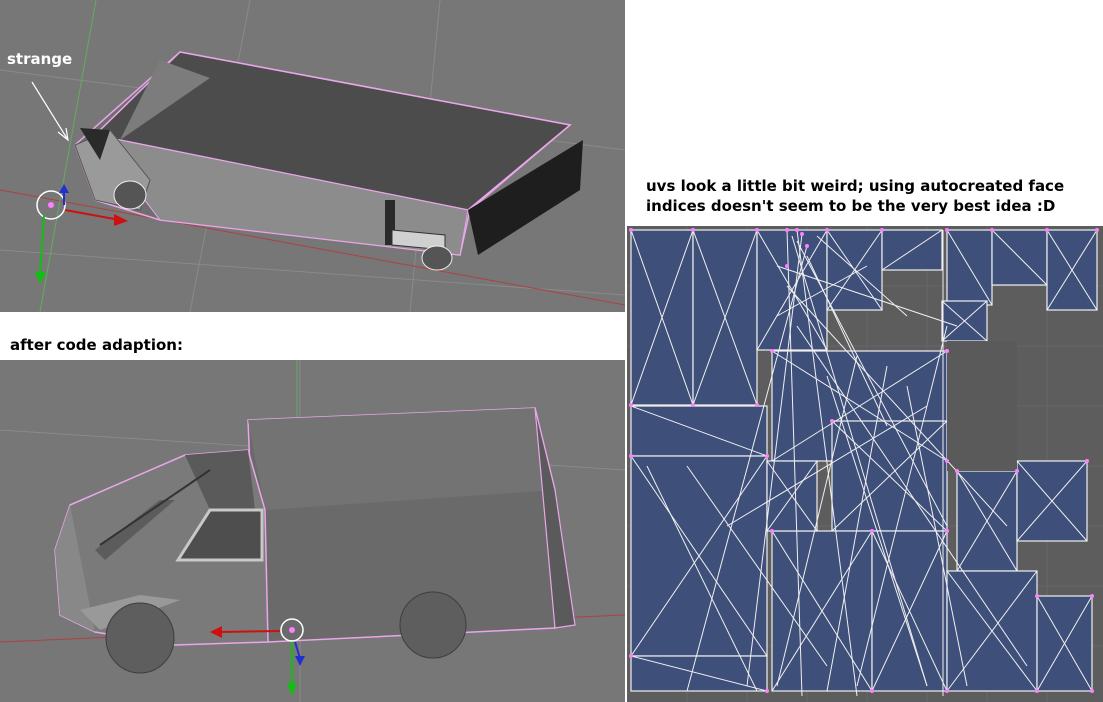  What do you see at coordinates (50, 111) in the screenshot?
I see `annotation-arrow` at bounding box center [50, 111].